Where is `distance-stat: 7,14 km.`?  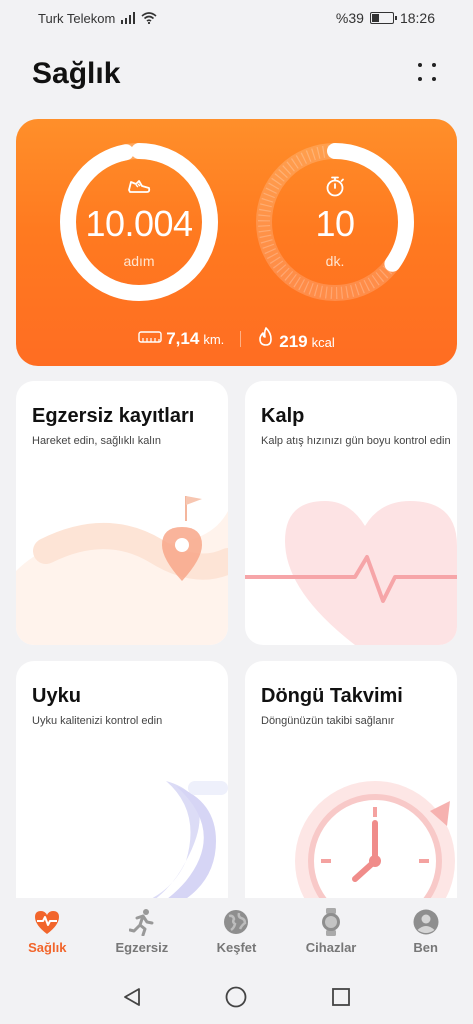
distance-stat: 7,14 km. is located at coordinates (181, 339).